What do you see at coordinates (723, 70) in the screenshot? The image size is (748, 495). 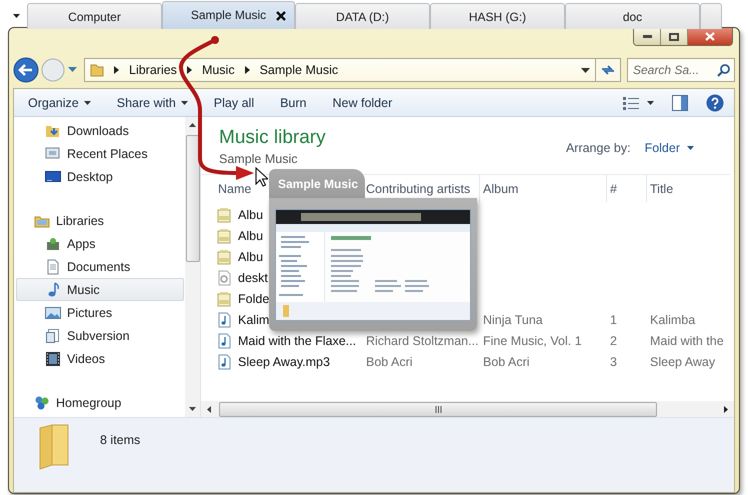 I see `search-icon` at bounding box center [723, 70].